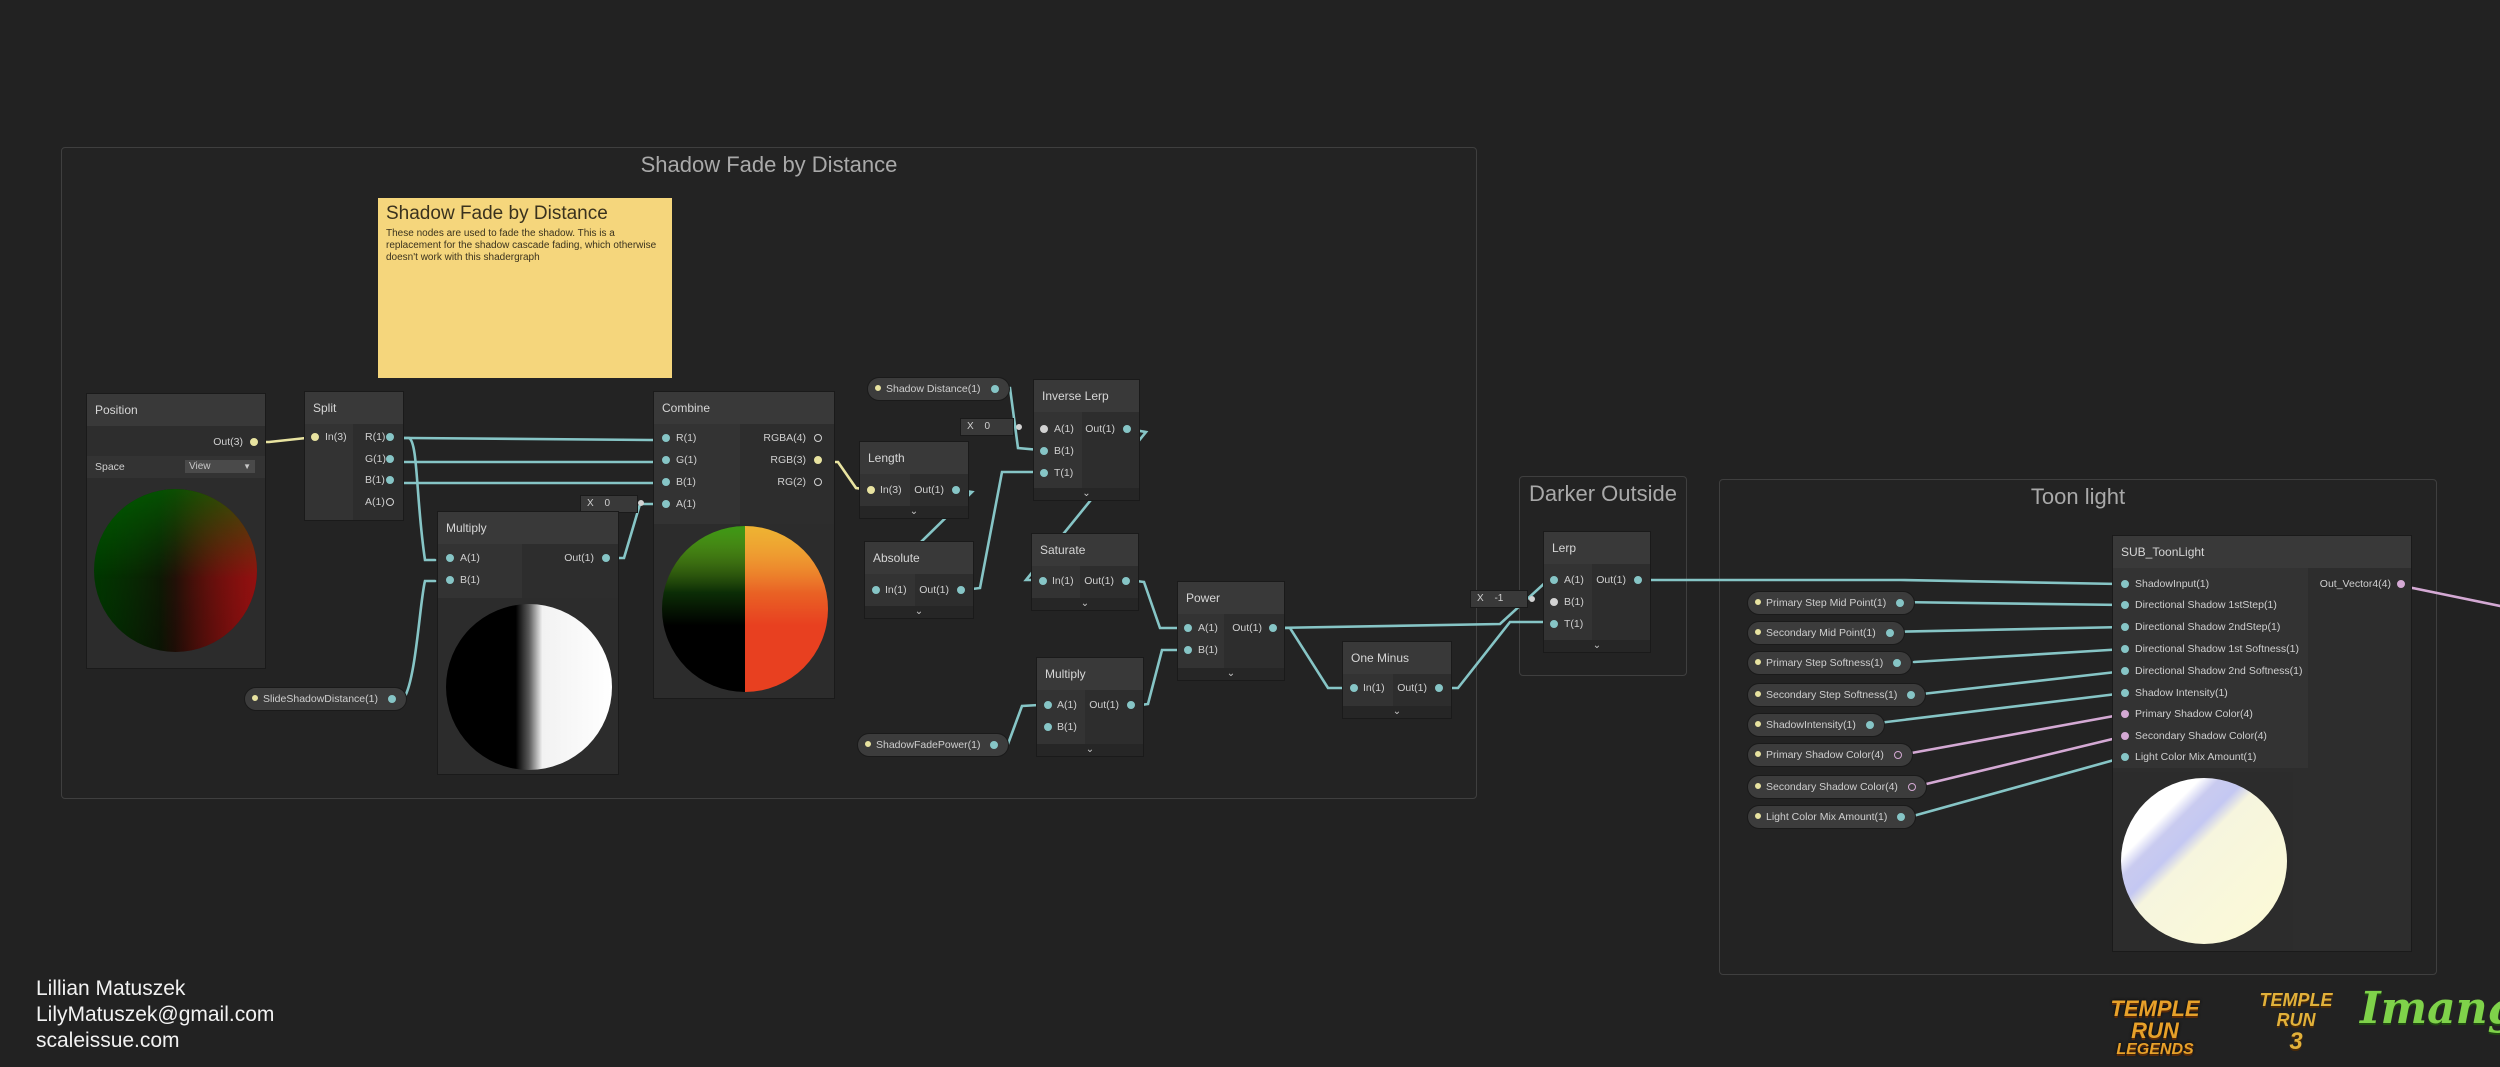 The image size is (2500, 1067). Describe the element at coordinates (325, 699) in the screenshot. I see `property-slide-shadow-distance: SlideShadowDistance(1)` at that location.